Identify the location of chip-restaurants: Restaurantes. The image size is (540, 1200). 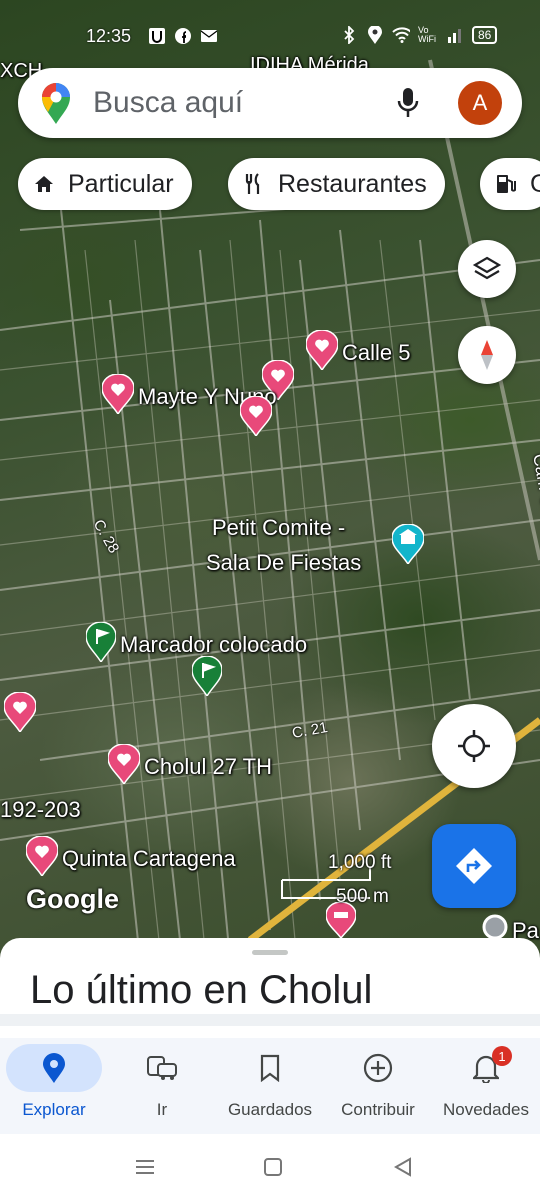
(336, 184).